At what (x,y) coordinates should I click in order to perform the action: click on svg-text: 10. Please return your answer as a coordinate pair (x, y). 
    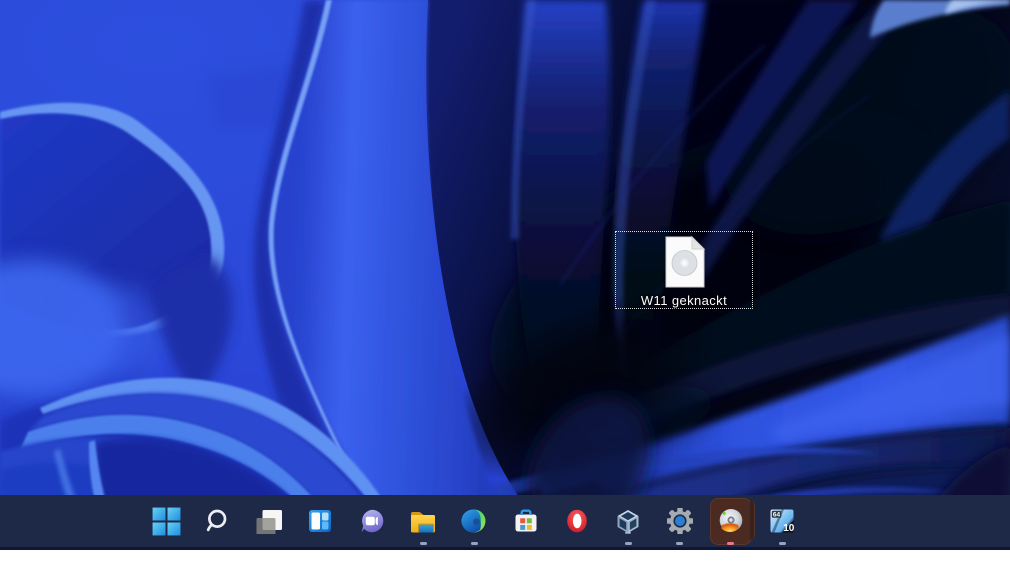
    Looking at the image, I should click on (789, 528).